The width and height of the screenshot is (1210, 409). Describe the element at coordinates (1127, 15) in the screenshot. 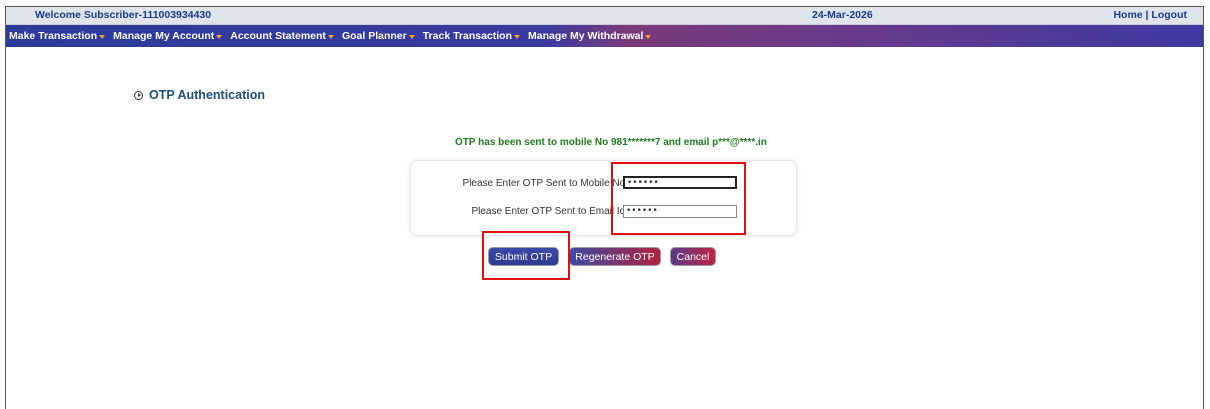

I see `home-link: Home` at that location.